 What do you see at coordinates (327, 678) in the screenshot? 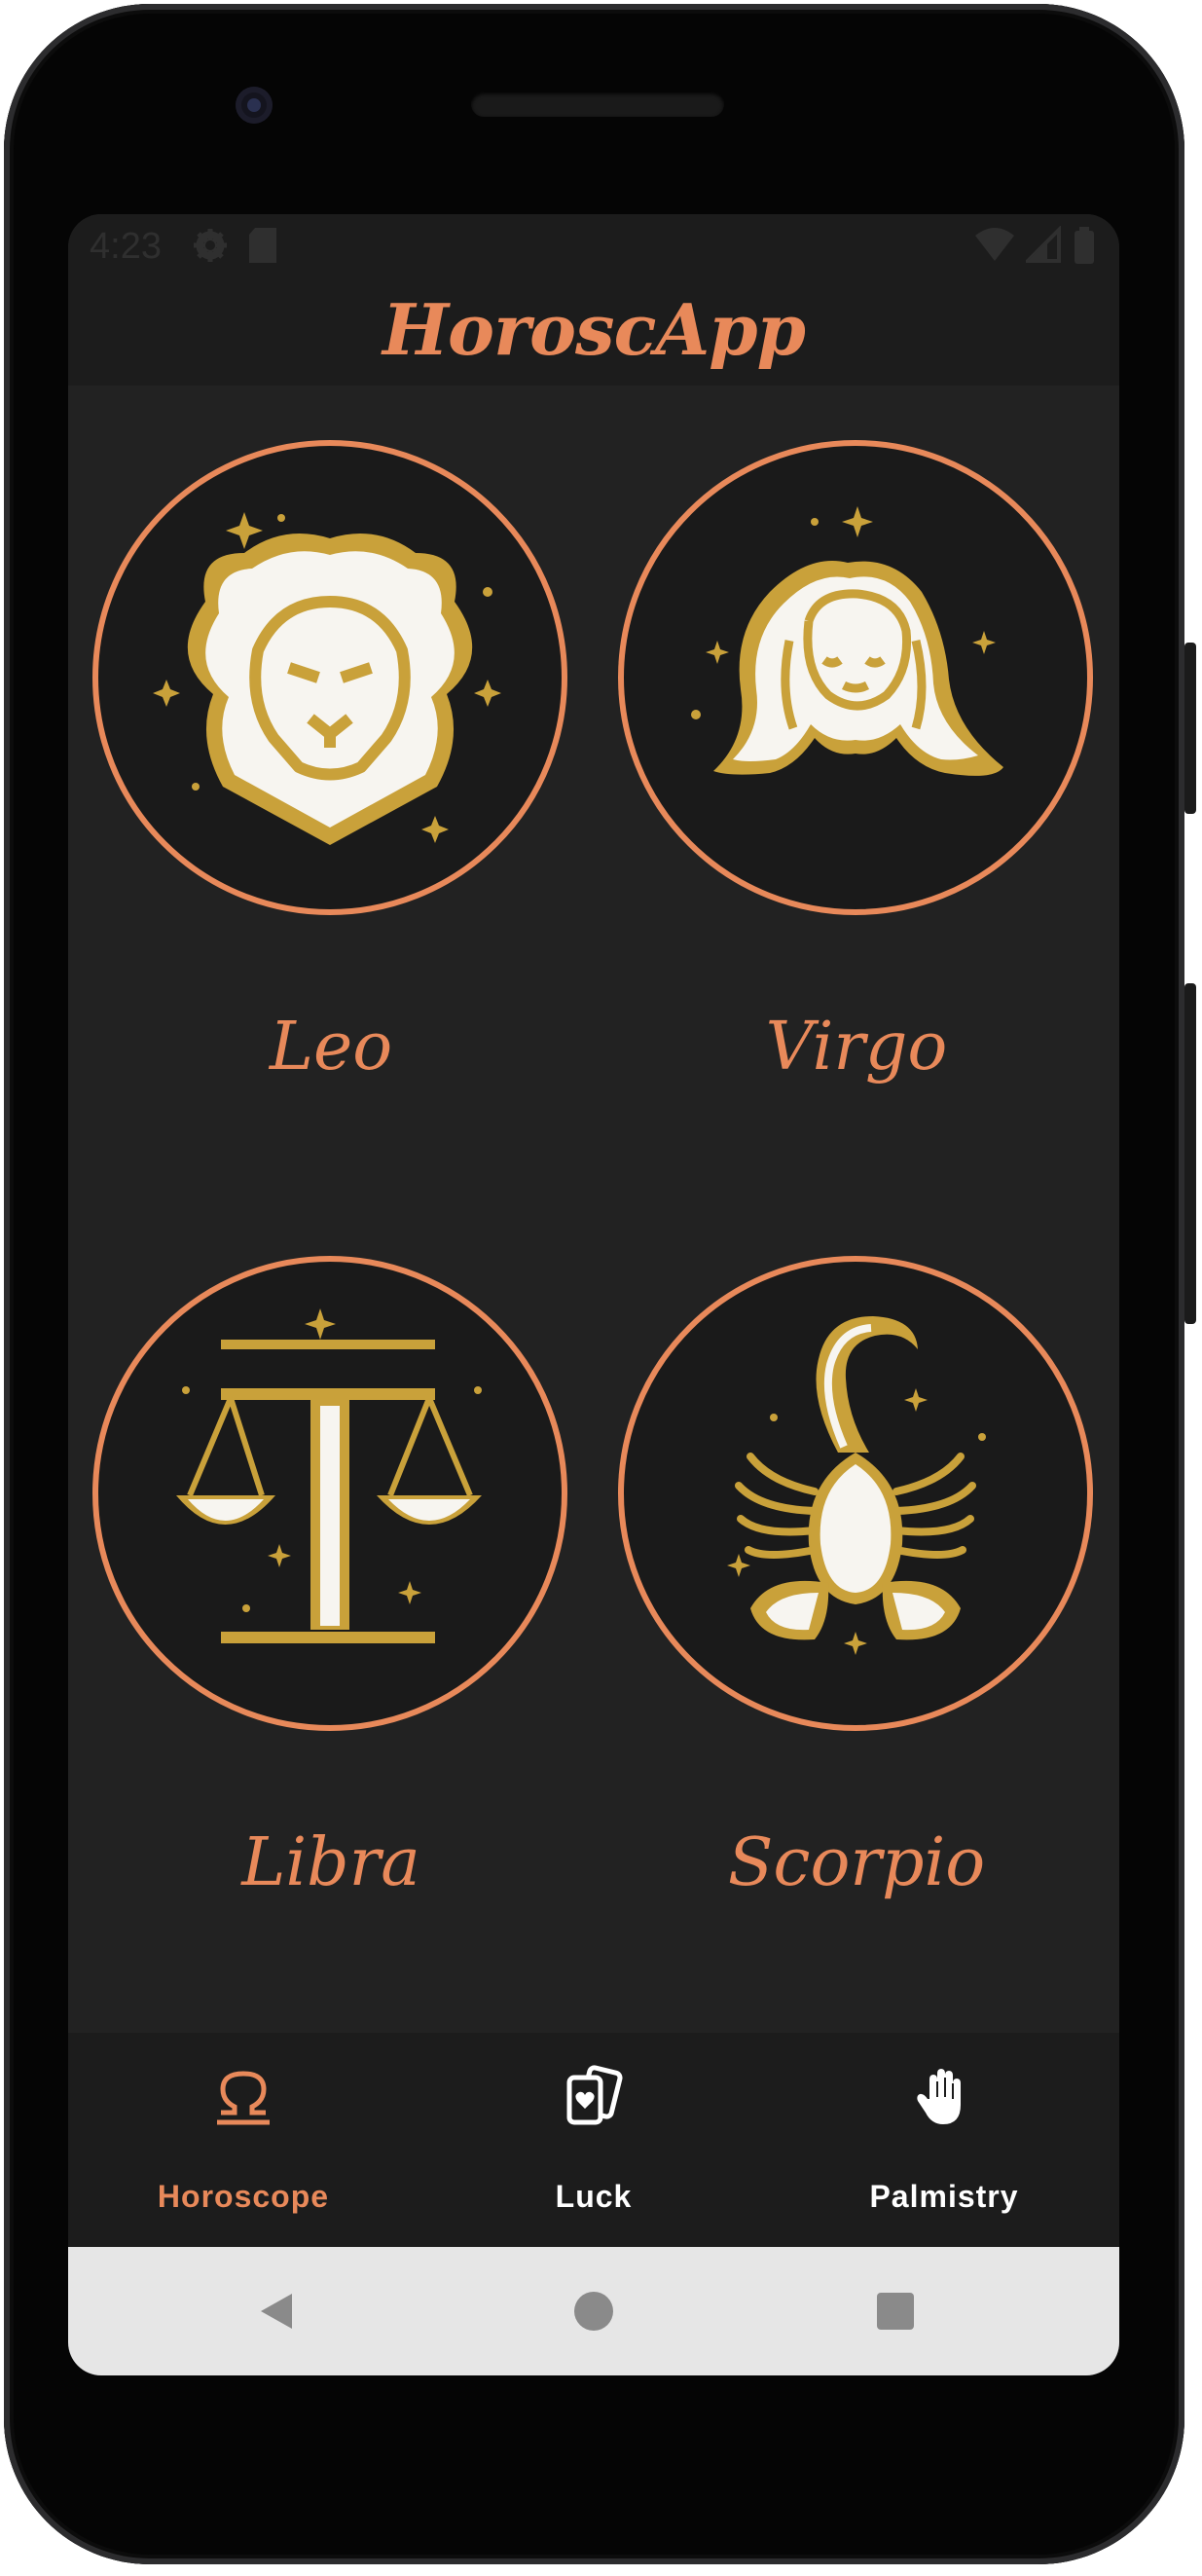
I see `leo-lion-icon` at bounding box center [327, 678].